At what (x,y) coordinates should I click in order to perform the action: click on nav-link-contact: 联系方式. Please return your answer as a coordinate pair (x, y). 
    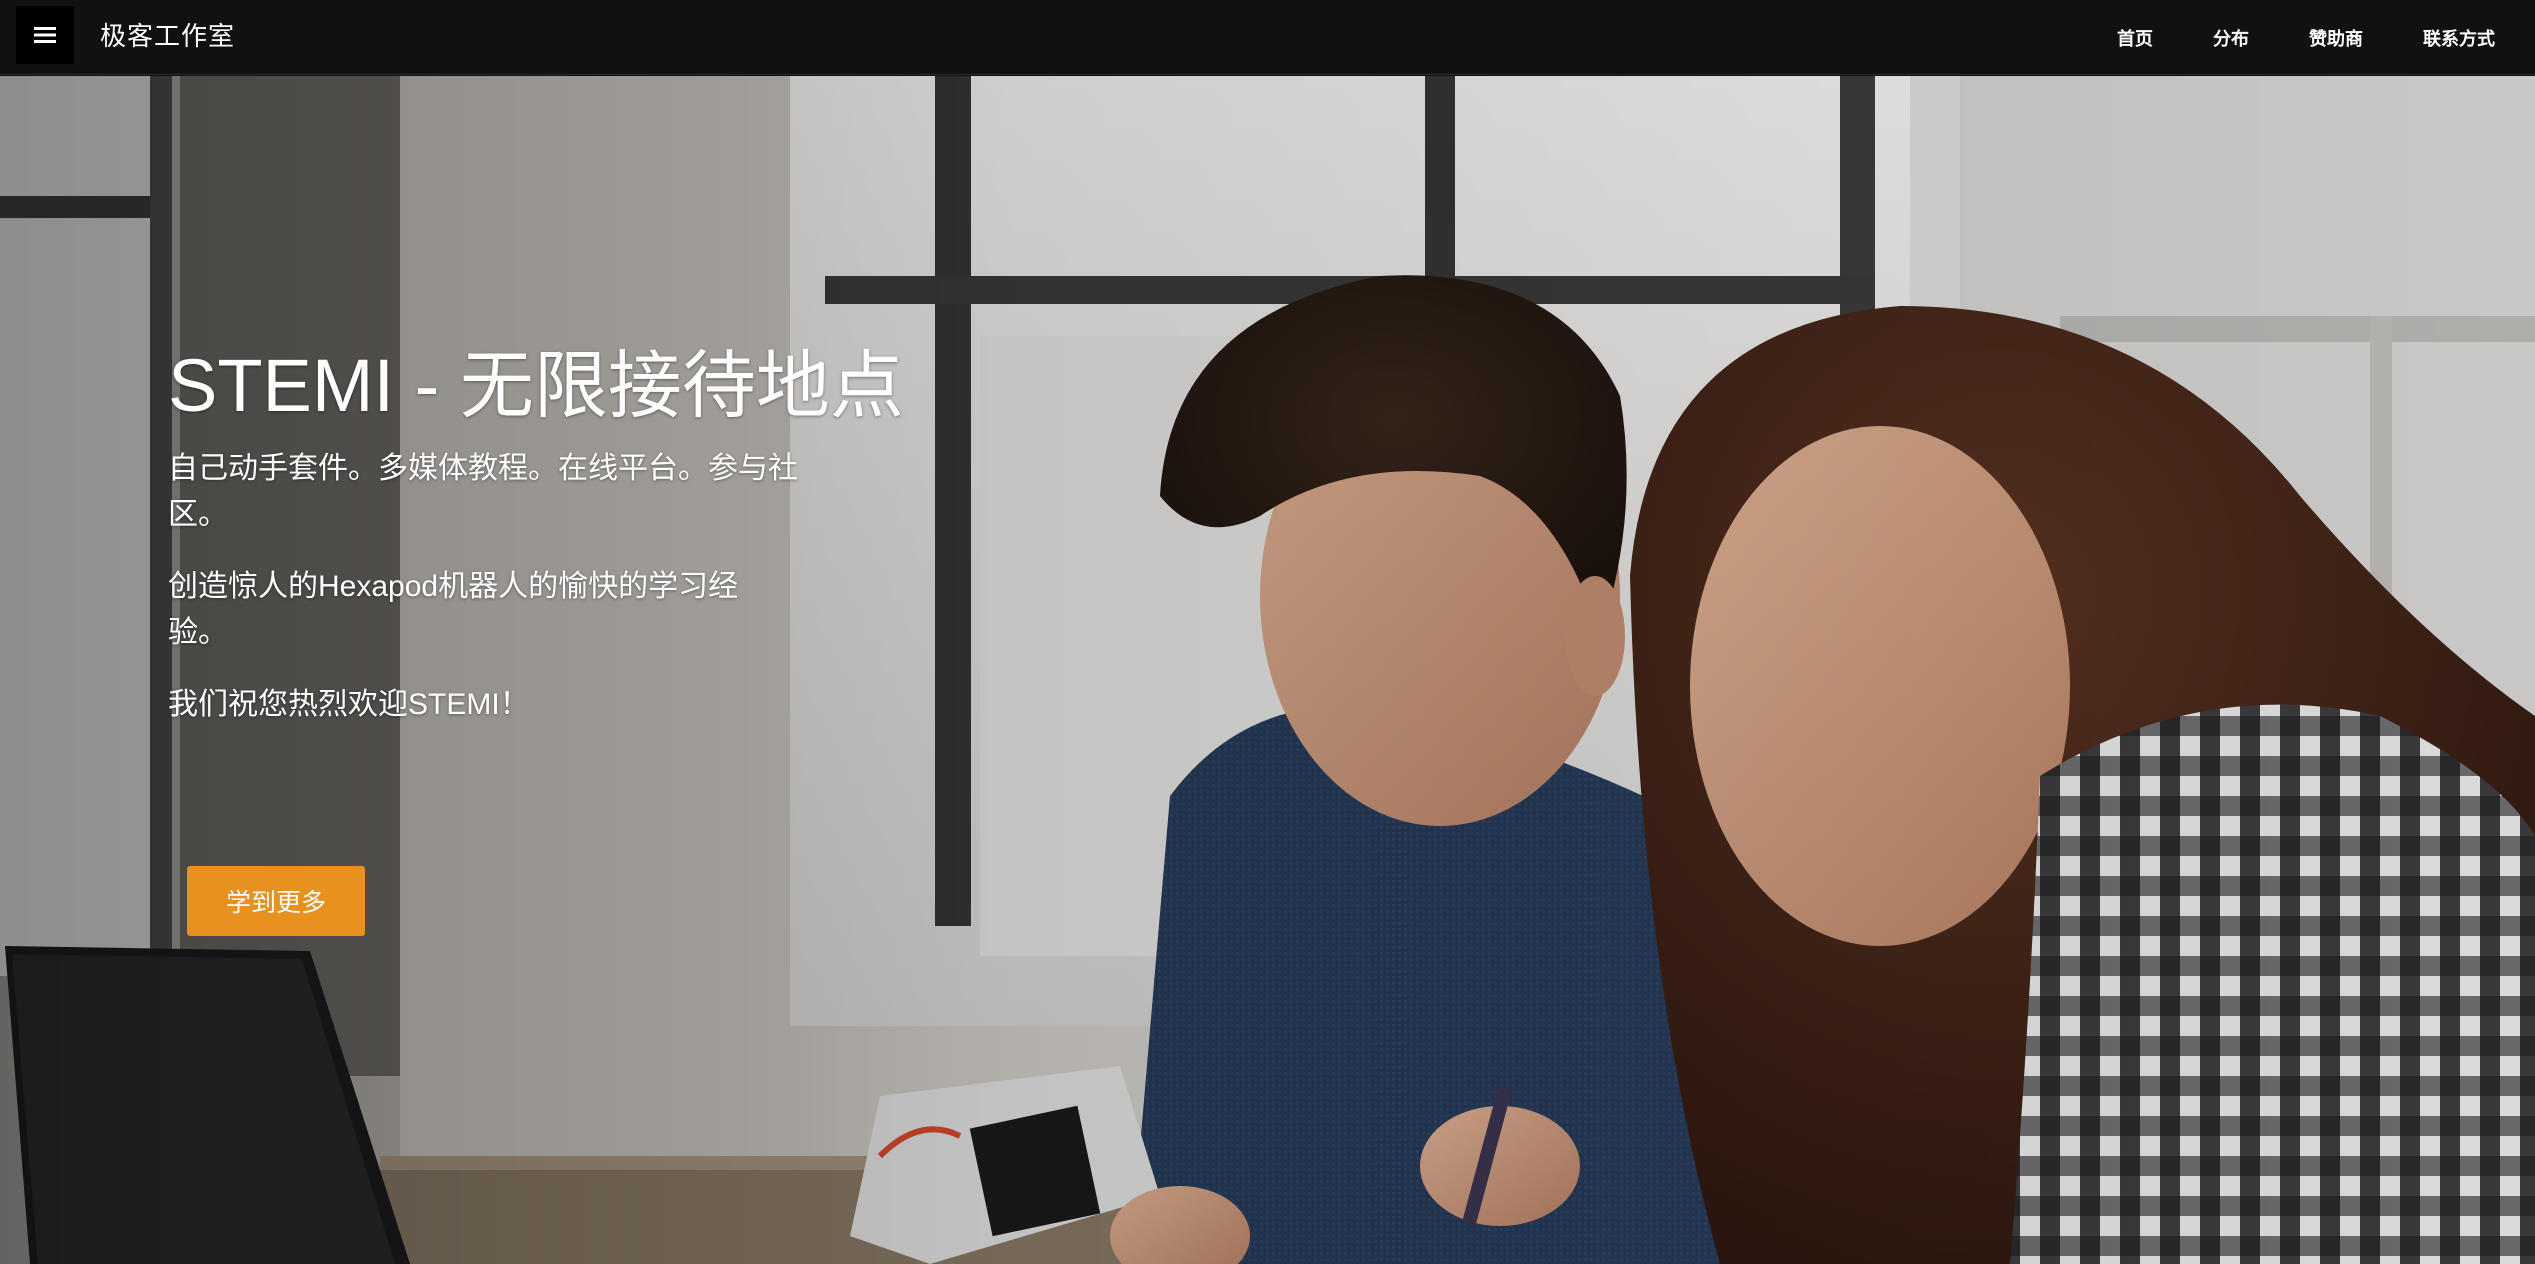
    Looking at the image, I should click on (2459, 38).